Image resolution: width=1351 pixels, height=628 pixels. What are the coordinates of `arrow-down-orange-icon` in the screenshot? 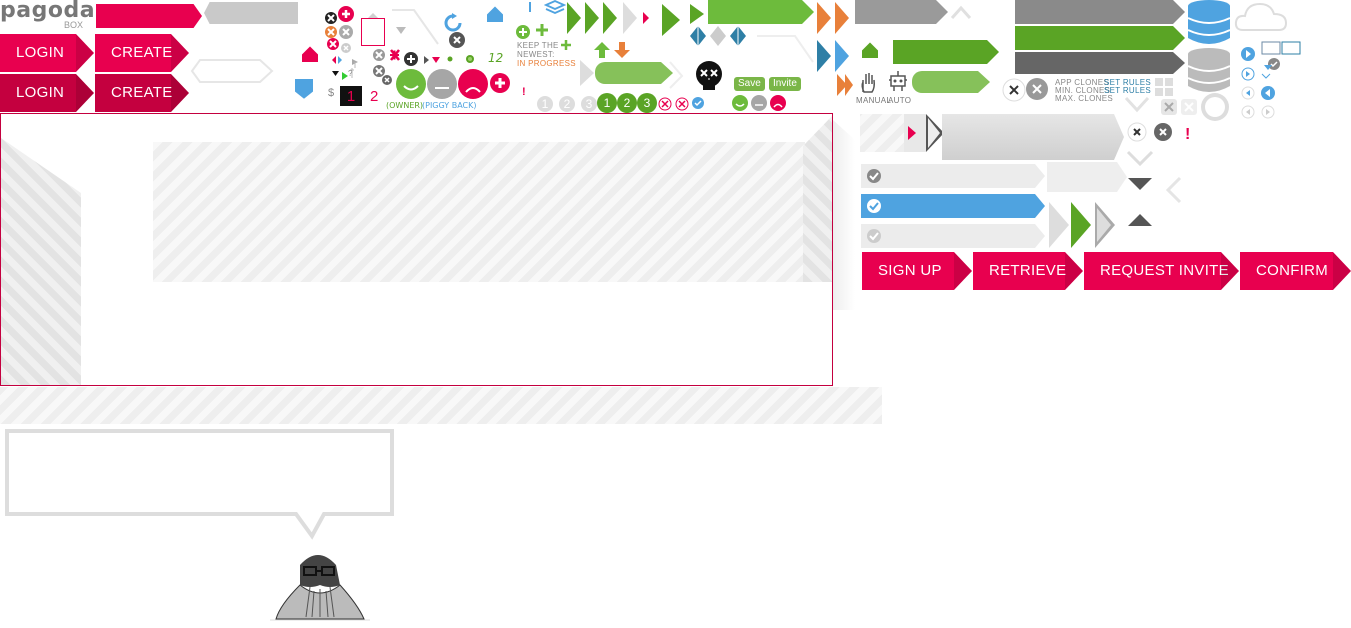 It's located at (622, 52).